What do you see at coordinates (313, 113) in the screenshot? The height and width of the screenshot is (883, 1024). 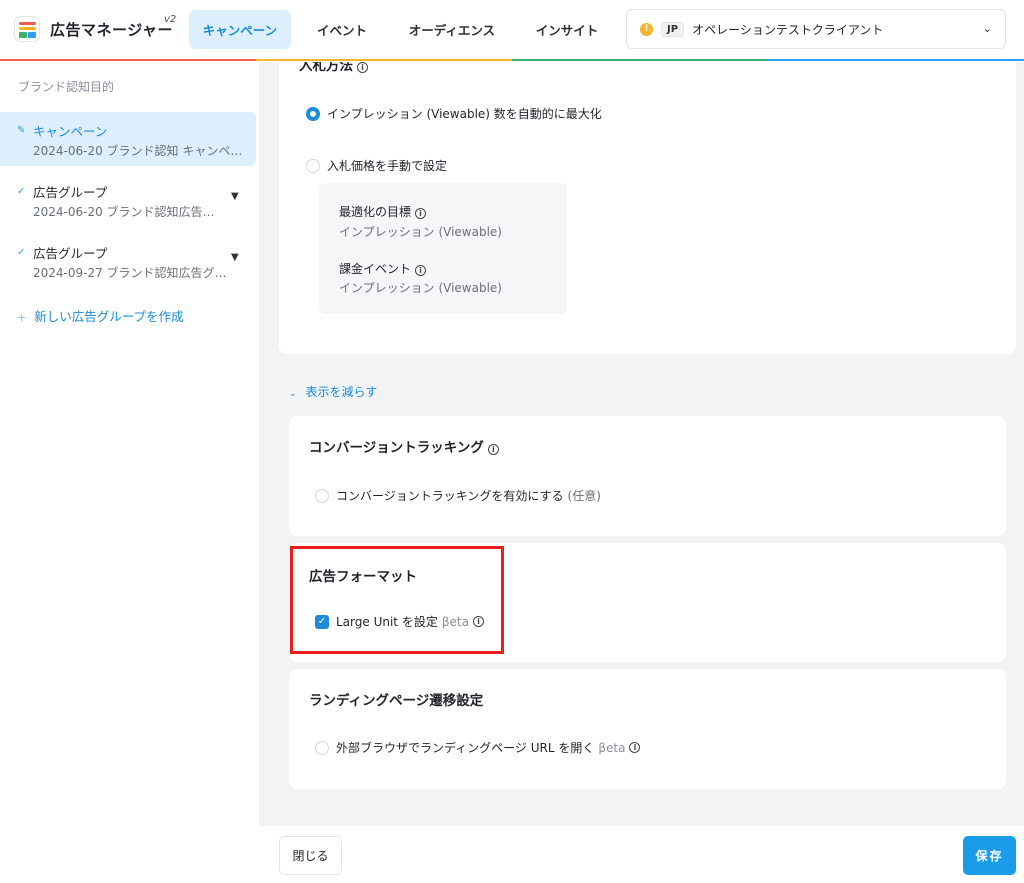 I see `radio-selected` at bounding box center [313, 113].